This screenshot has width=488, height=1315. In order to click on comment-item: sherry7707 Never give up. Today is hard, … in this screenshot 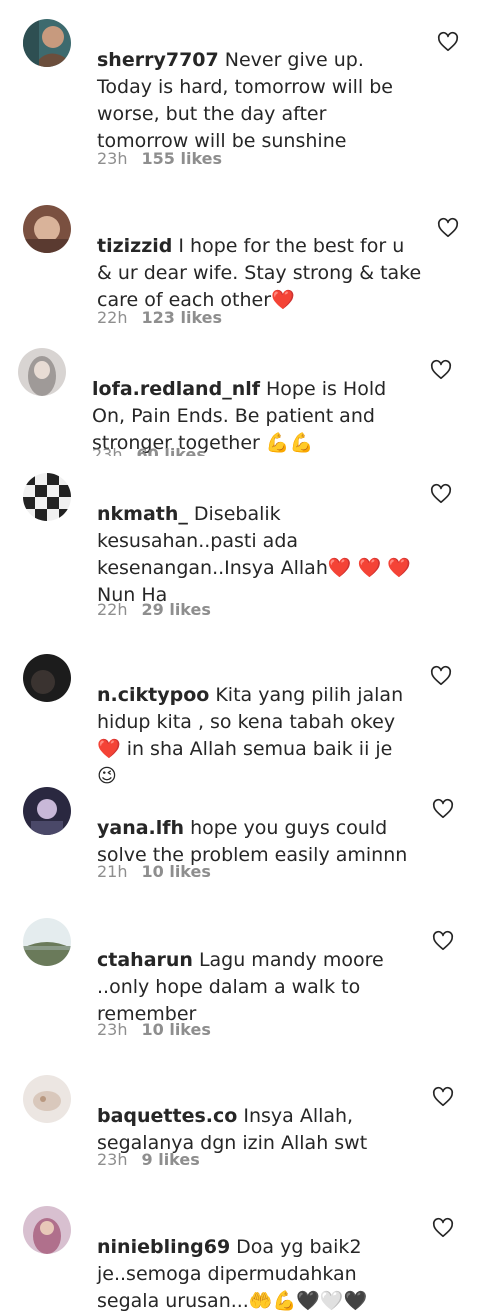, I will do `click(244, 95)`.